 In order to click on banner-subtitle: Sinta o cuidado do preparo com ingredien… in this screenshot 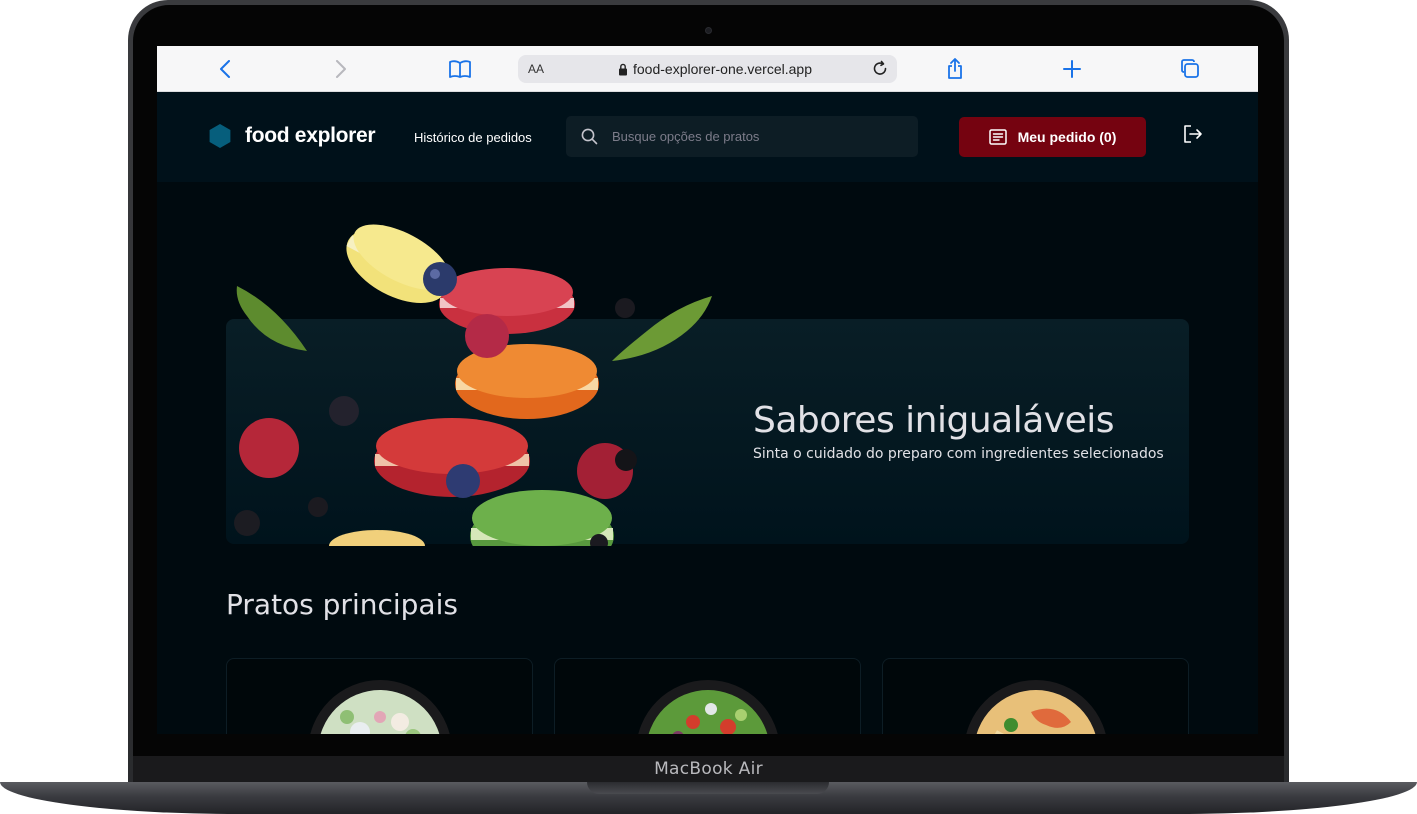, I will do `click(958, 454)`.